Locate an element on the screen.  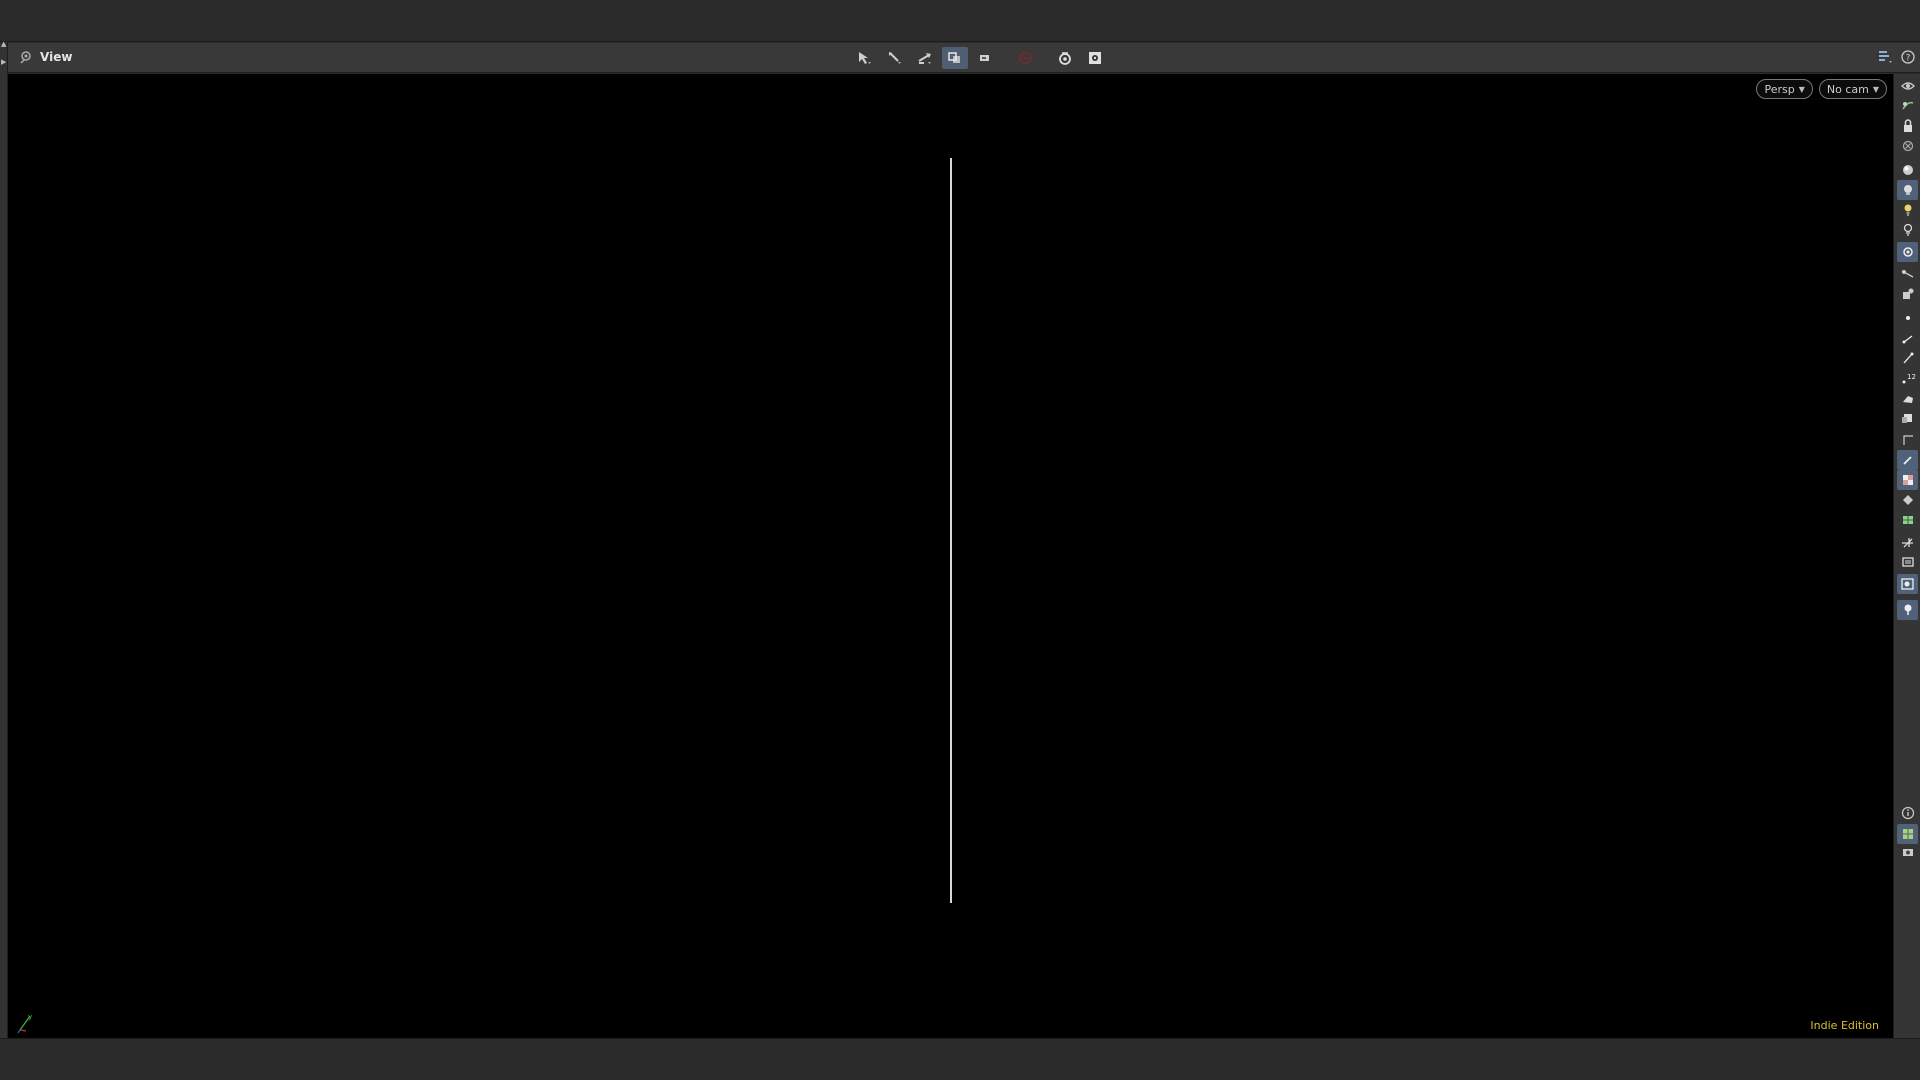
viewport-camera-controls: Persp ▼ No cam ▼ is located at coordinates (1821, 89).